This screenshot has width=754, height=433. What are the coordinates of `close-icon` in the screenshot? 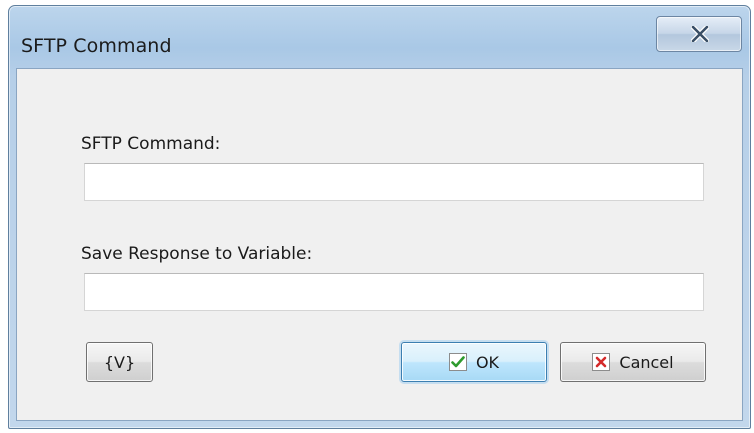 It's located at (700, 34).